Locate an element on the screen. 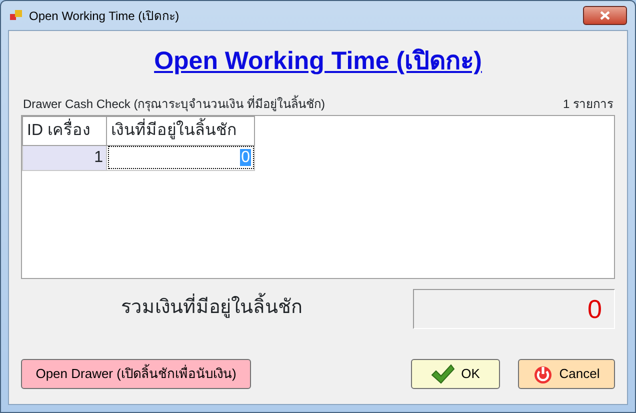  power-icon is located at coordinates (543, 374).